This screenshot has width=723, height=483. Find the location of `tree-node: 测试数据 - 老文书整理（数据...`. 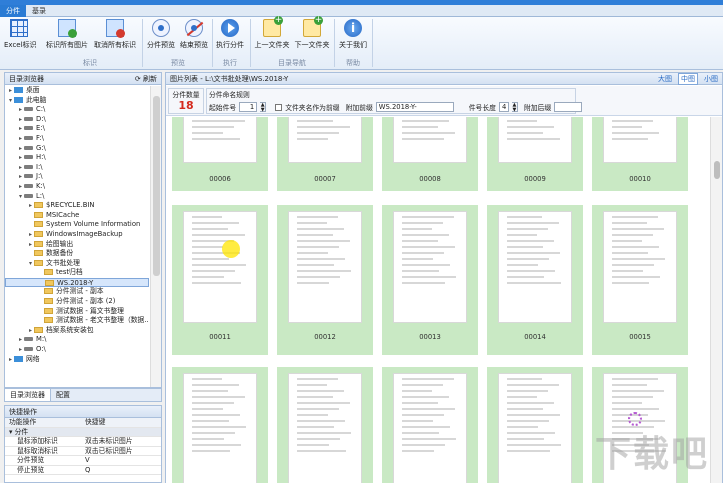

tree-node: 测试数据 - 老文书整理（数据... is located at coordinates (77, 321).